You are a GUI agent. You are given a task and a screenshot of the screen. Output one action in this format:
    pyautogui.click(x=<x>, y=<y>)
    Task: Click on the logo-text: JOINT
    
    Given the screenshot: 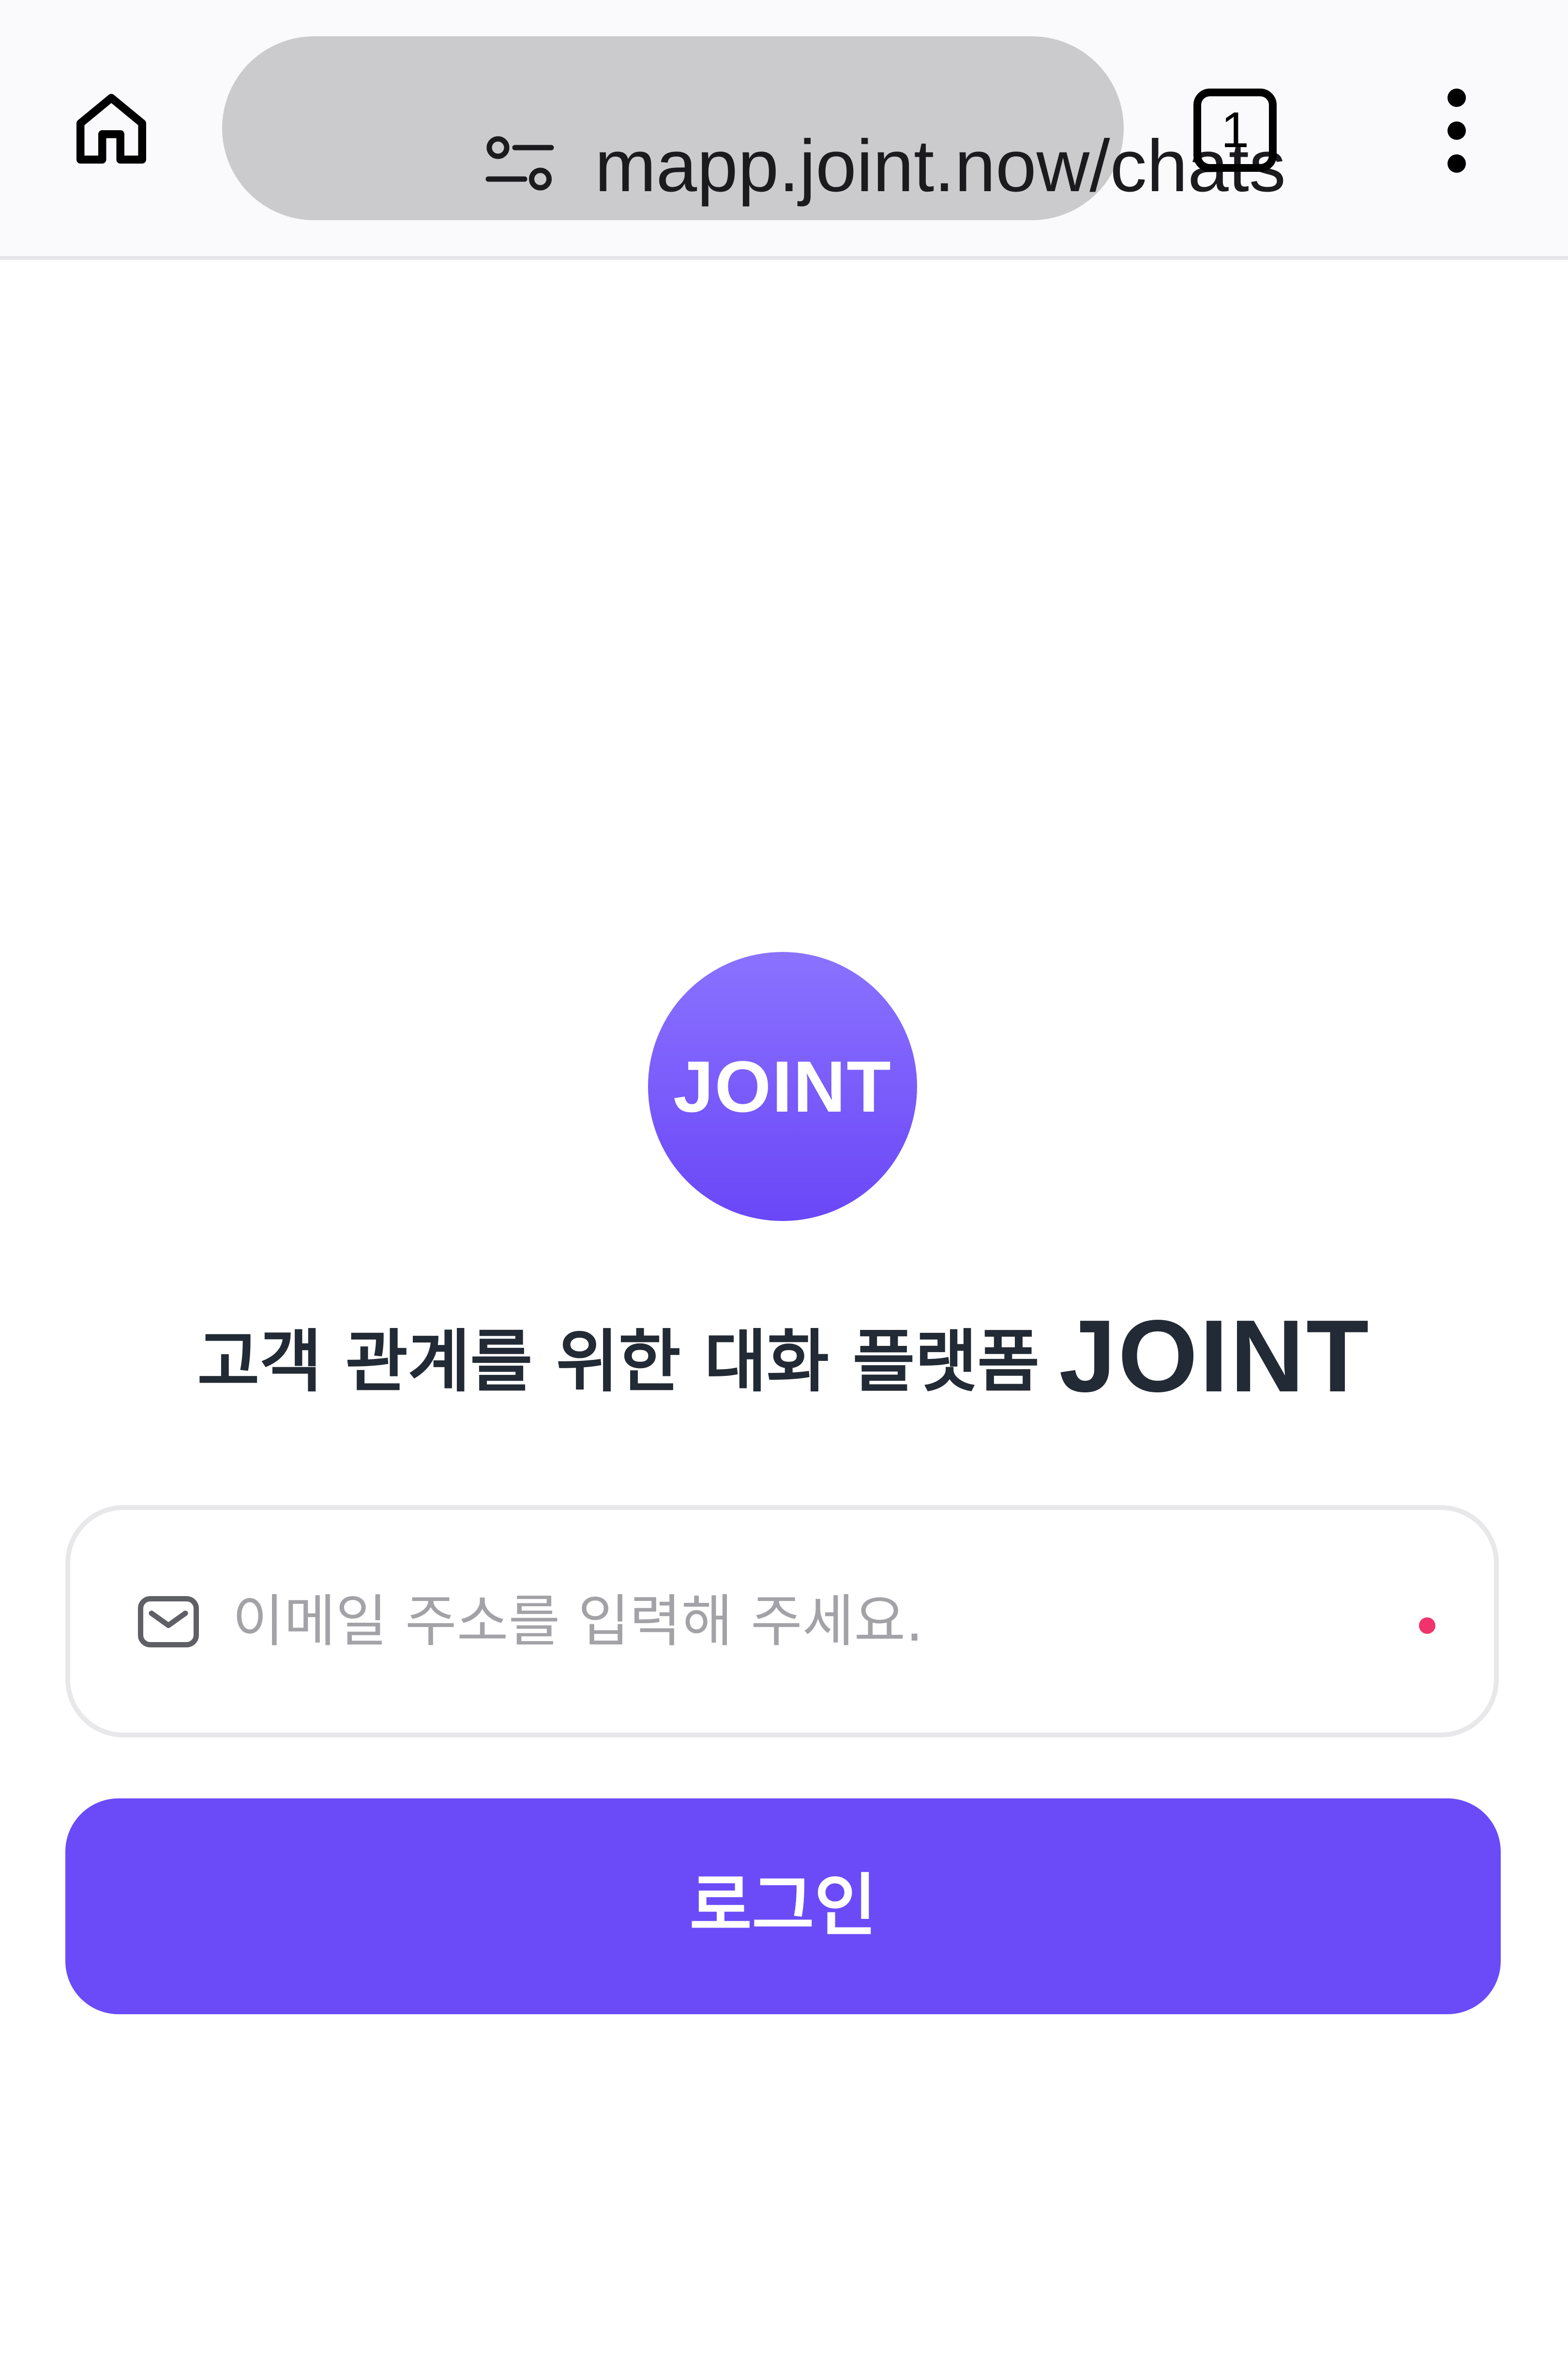 What is the action you would take?
    pyautogui.click(x=782, y=1086)
    